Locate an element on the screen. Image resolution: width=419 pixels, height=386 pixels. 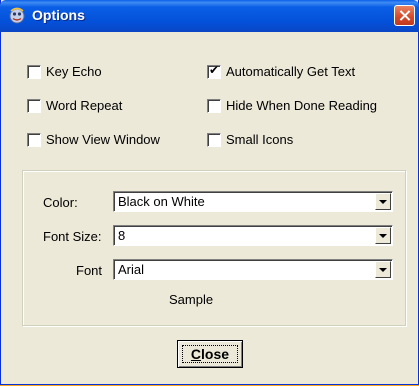
font-size-select: 8 is located at coordinates (253, 235).